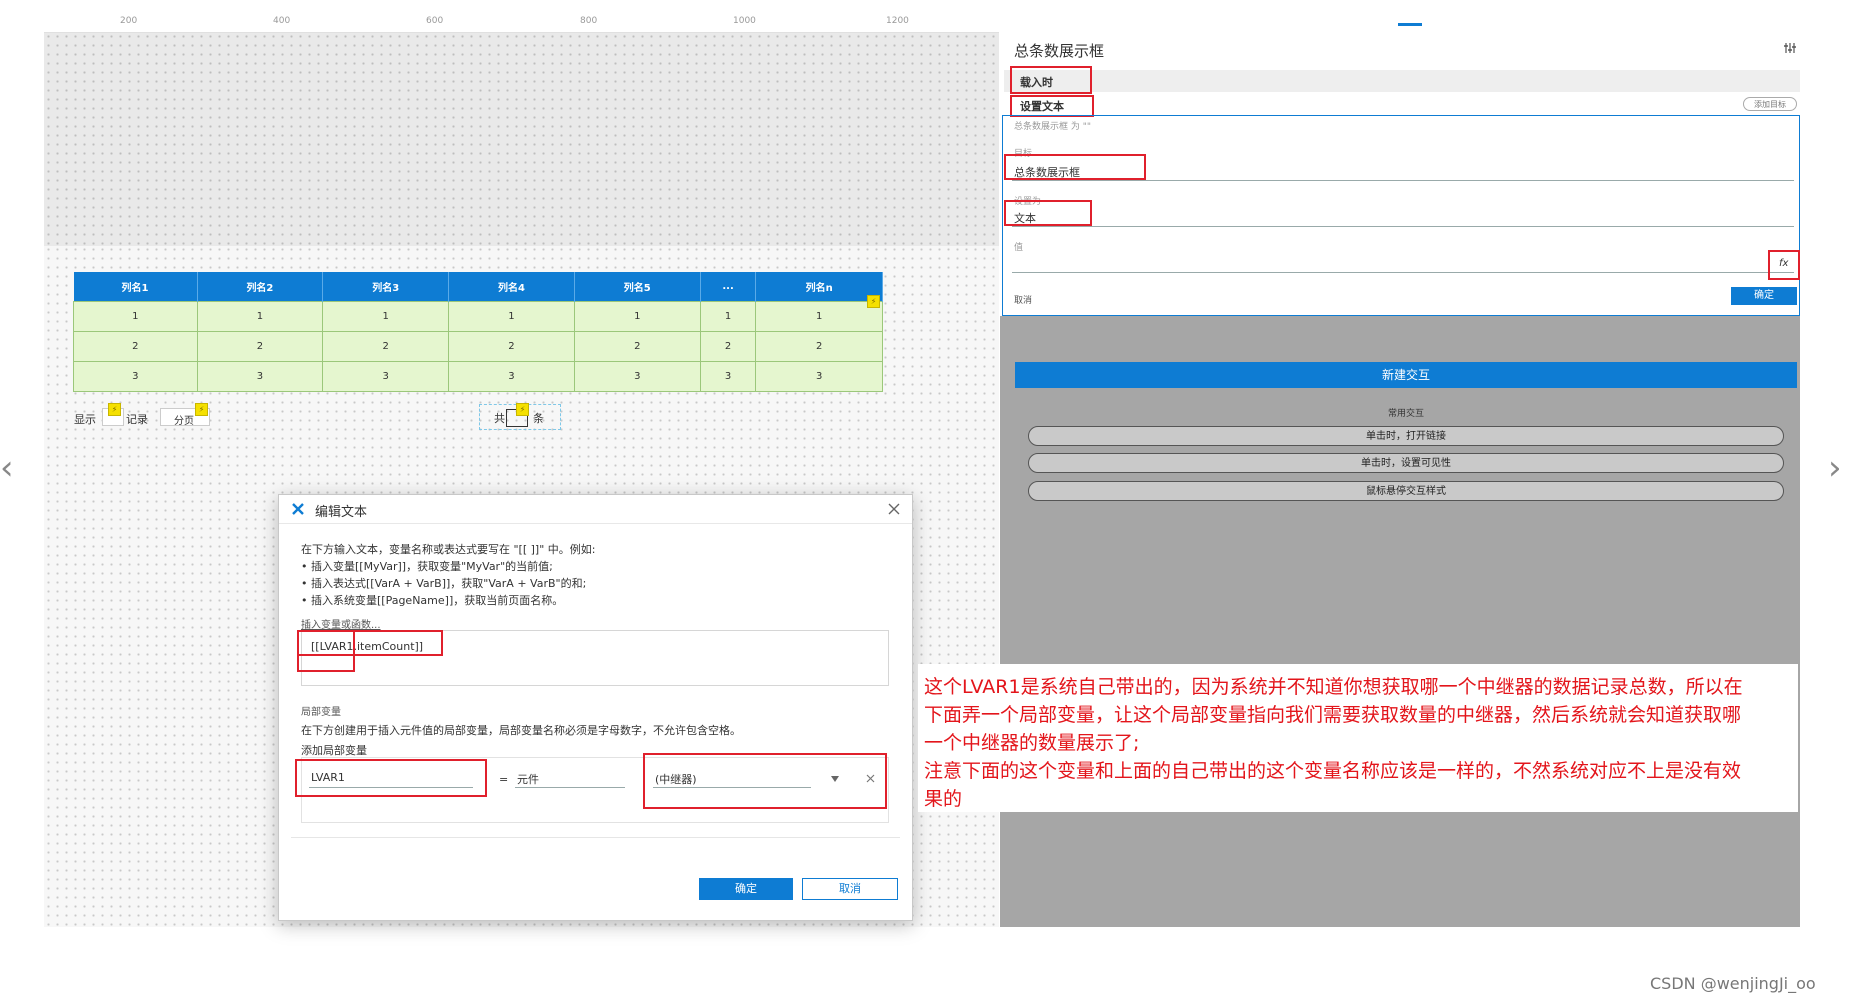 Image resolution: width=1850 pixels, height=1008 pixels. What do you see at coordinates (1406, 463) in the screenshot?
I see `common-interaction-visibility: 单击时，设置可见性` at bounding box center [1406, 463].